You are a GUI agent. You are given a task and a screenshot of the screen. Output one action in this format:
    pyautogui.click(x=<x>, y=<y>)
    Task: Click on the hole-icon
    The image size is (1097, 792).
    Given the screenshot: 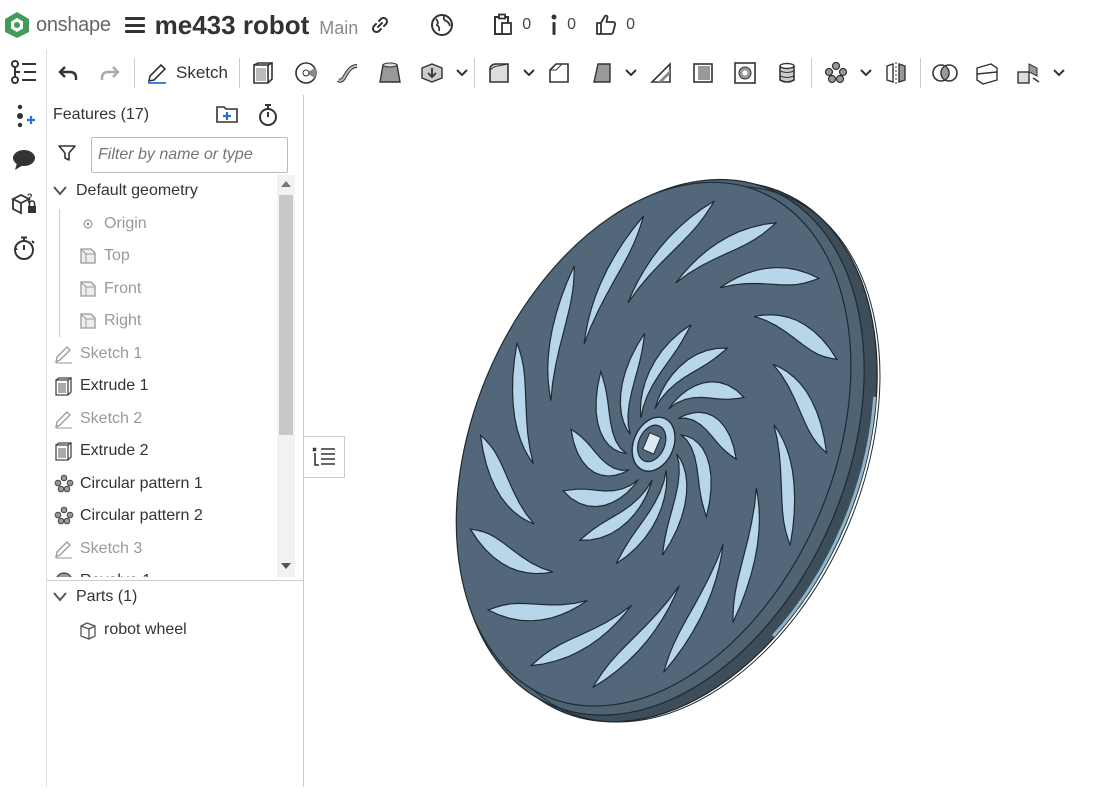 What is the action you would take?
    pyautogui.click(x=745, y=72)
    